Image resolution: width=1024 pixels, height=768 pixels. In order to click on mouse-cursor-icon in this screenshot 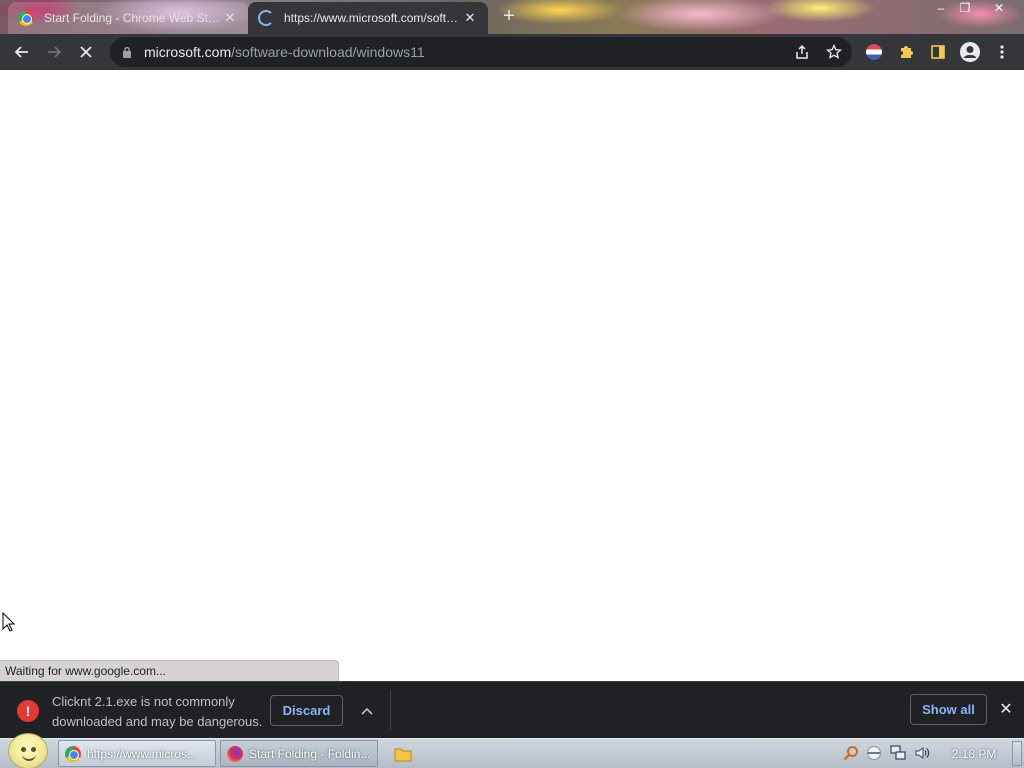, I will do `click(9, 622)`.